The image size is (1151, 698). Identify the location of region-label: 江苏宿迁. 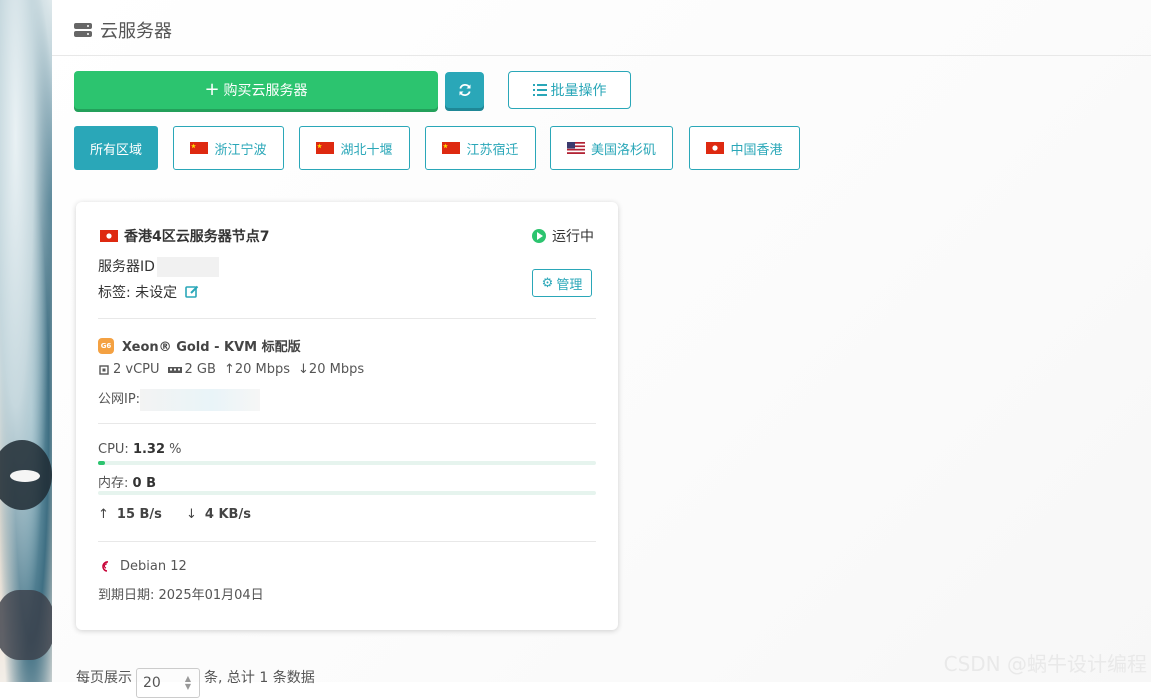
(492, 150).